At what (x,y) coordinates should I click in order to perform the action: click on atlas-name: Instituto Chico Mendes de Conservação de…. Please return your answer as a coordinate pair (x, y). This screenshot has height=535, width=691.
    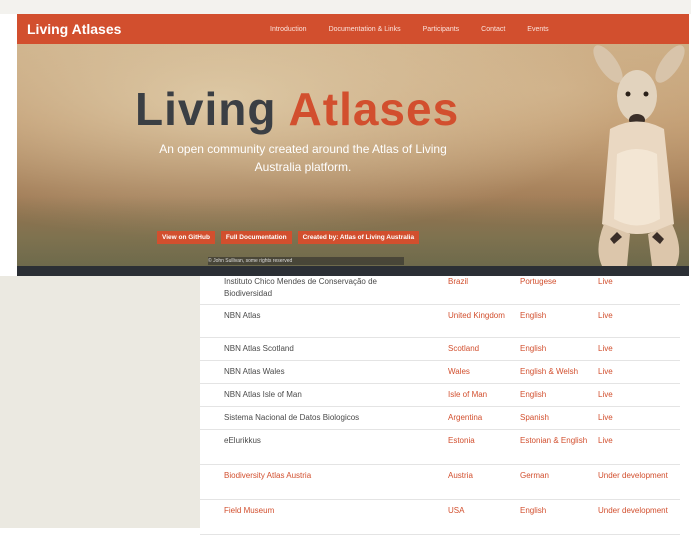
    Looking at the image, I should click on (300, 287).